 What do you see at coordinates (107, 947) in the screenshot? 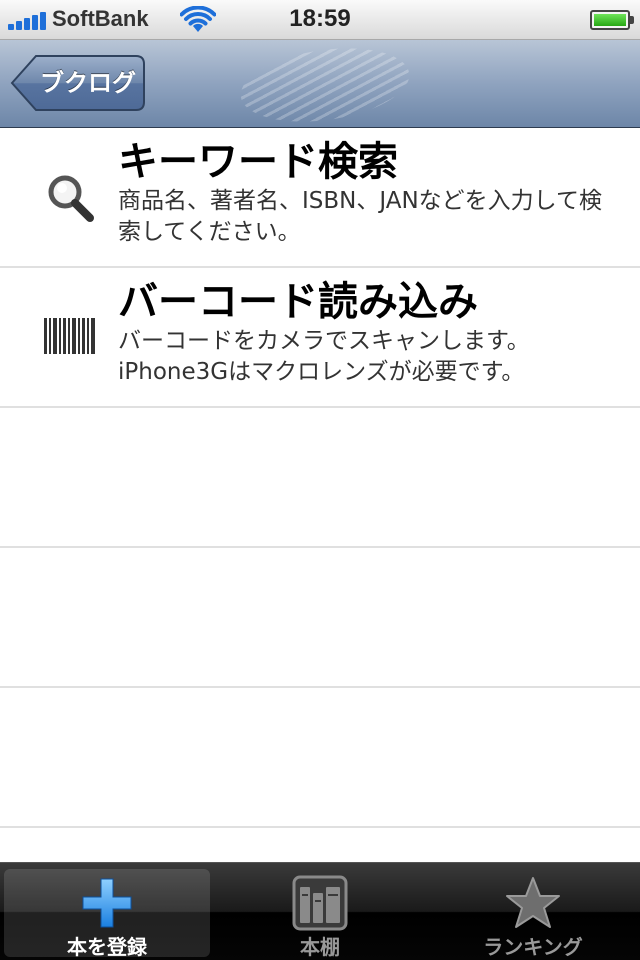
I see `tab-register-book-label: 本を登録` at bounding box center [107, 947].